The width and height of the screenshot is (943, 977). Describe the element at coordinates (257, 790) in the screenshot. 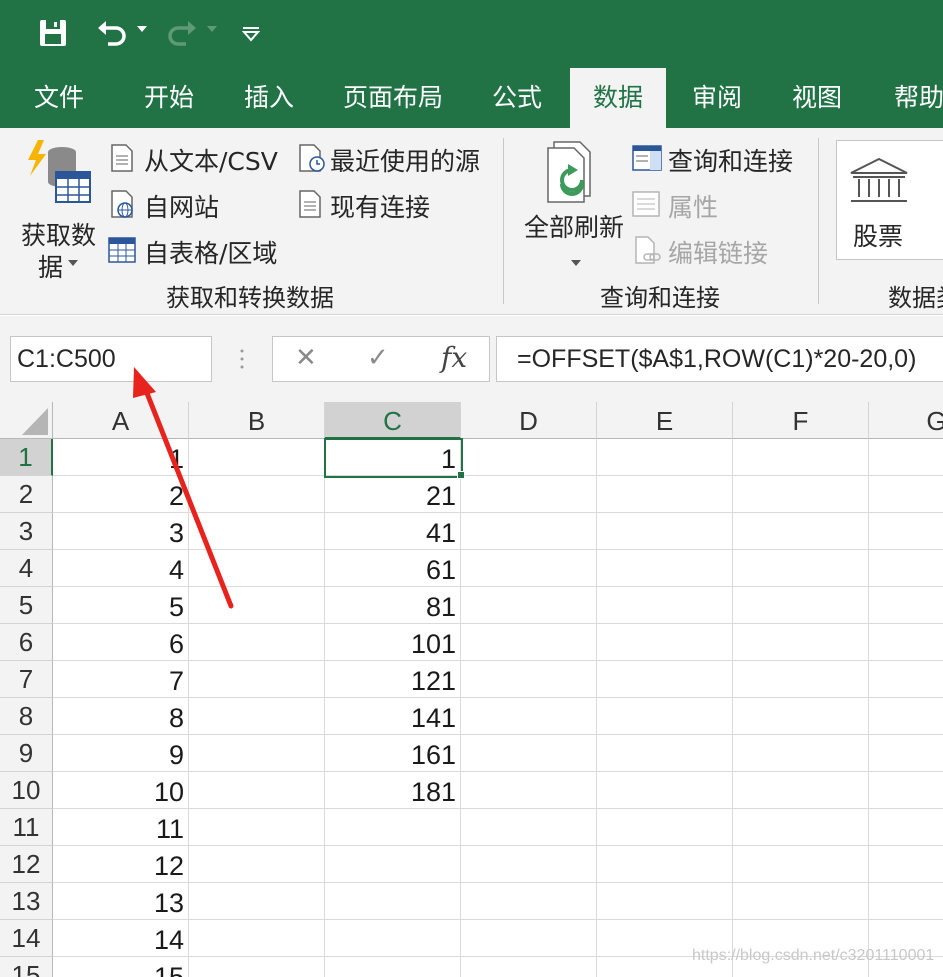

I see `cell-b10` at that location.